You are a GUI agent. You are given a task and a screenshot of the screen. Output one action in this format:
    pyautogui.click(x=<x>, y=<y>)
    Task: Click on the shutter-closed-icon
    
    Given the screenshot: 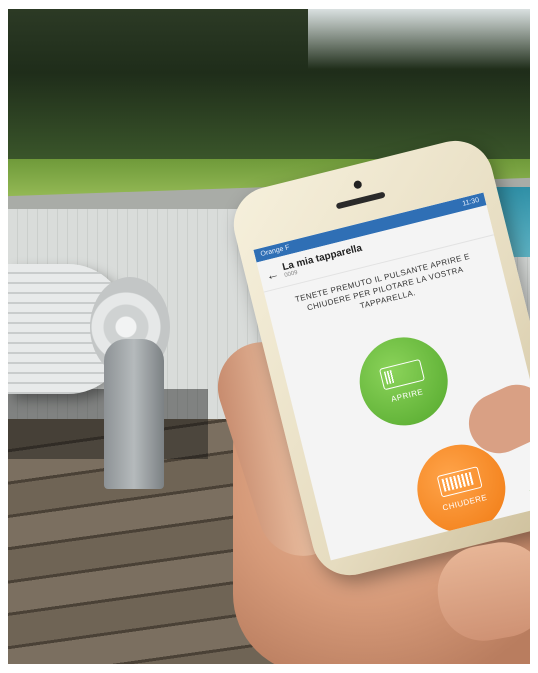 What is the action you would take?
    pyautogui.click(x=459, y=481)
    